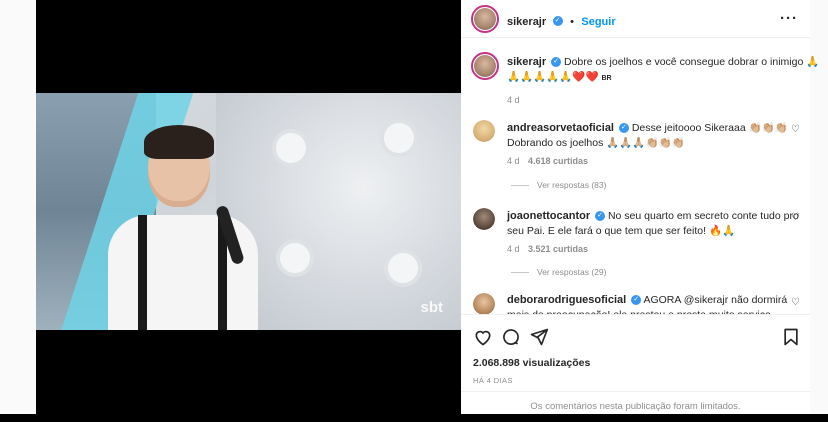  Describe the element at coordinates (715, 300) in the screenshot. I see `comment-text-line1: AGORA @sikerajr não dormirá` at that location.